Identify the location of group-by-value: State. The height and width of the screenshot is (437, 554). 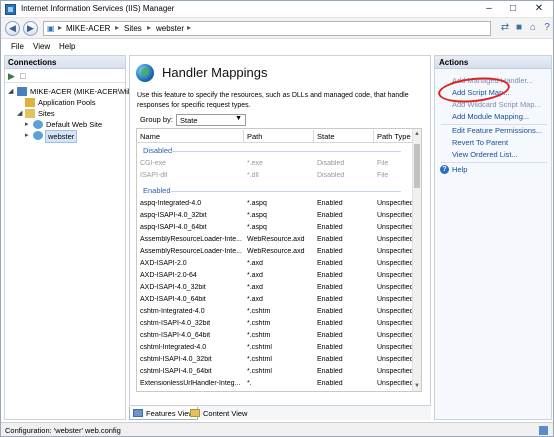
(189, 120).